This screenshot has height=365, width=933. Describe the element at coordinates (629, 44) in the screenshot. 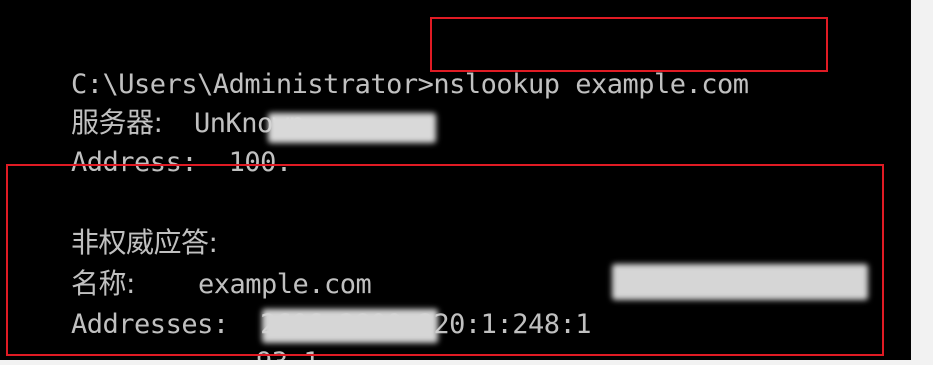

I see `command-highlight-box` at that location.